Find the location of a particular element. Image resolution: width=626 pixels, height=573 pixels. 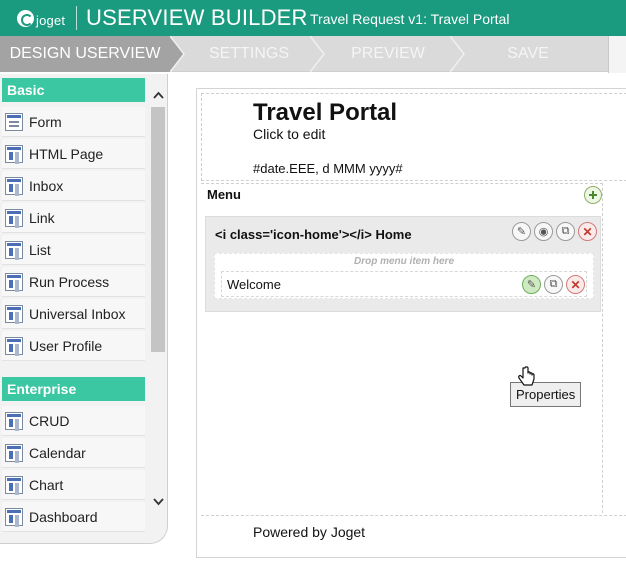

palette-item-label: List is located at coordinates (40, 249).